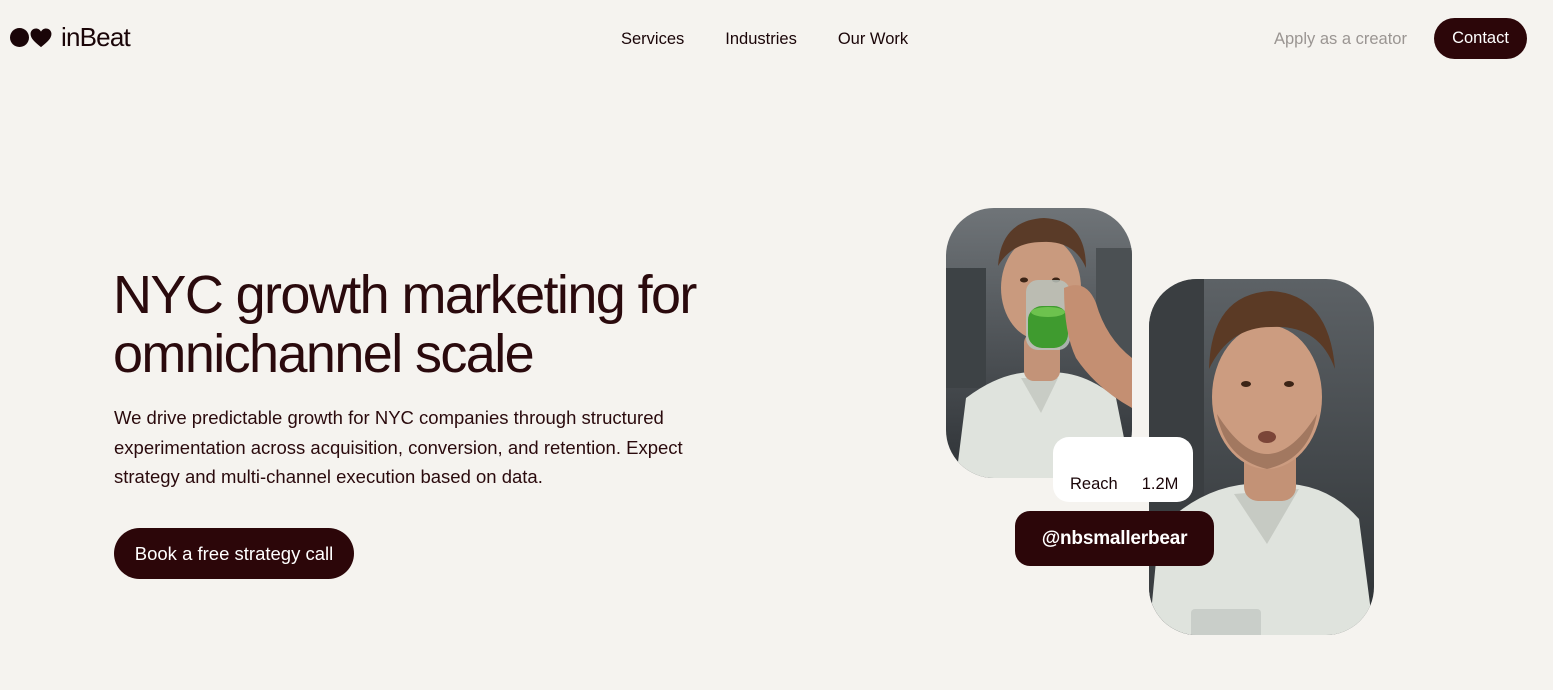 Image resolution: width=1553 pixels, height=690 pixels. I want to click on creator-handle-badge: @nbsmallerbear, so click(1114, 538).